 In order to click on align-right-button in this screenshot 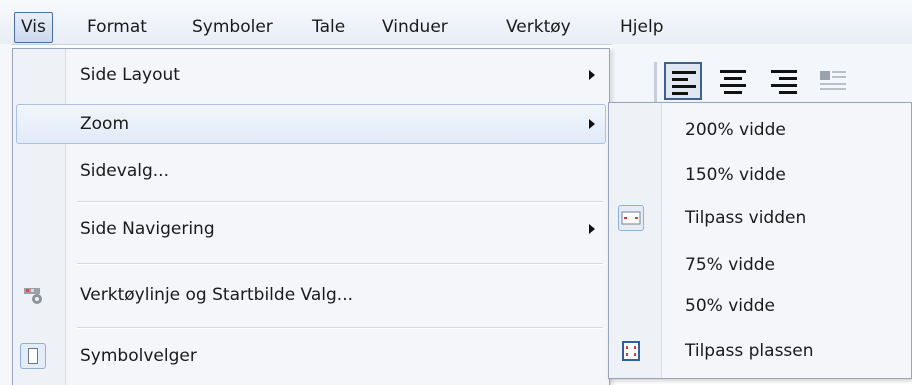, I will do `click(784, 81)`.